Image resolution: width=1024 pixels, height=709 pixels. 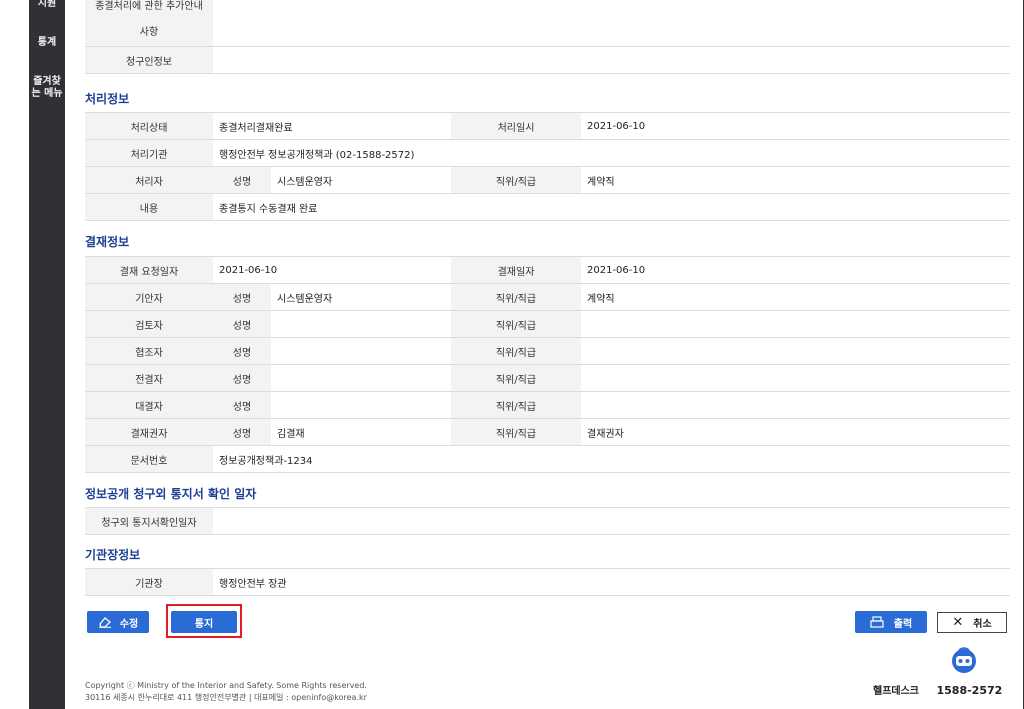 What do you see at coordinates (149, 324) in the screenshot?
I see `role-label: 검토자` at bounding box center [149, 324].